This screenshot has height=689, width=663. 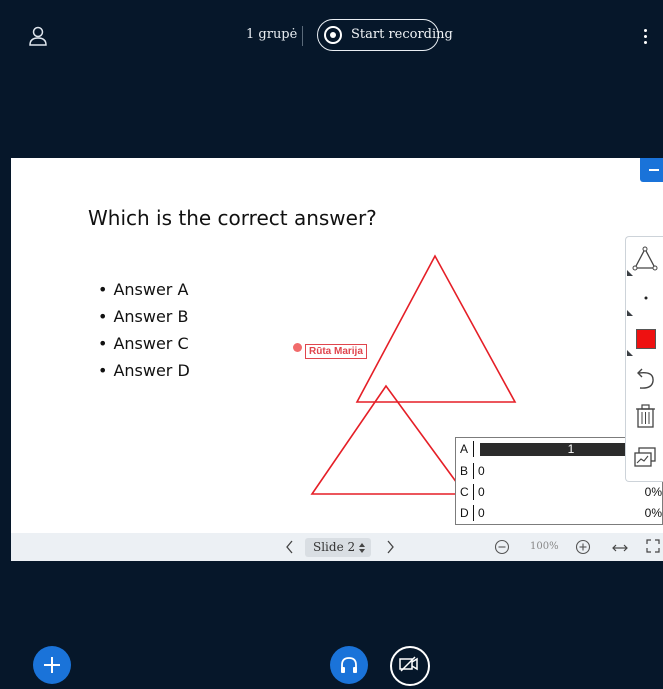 I want to click on plus-icon, so click(x=52, y=665).